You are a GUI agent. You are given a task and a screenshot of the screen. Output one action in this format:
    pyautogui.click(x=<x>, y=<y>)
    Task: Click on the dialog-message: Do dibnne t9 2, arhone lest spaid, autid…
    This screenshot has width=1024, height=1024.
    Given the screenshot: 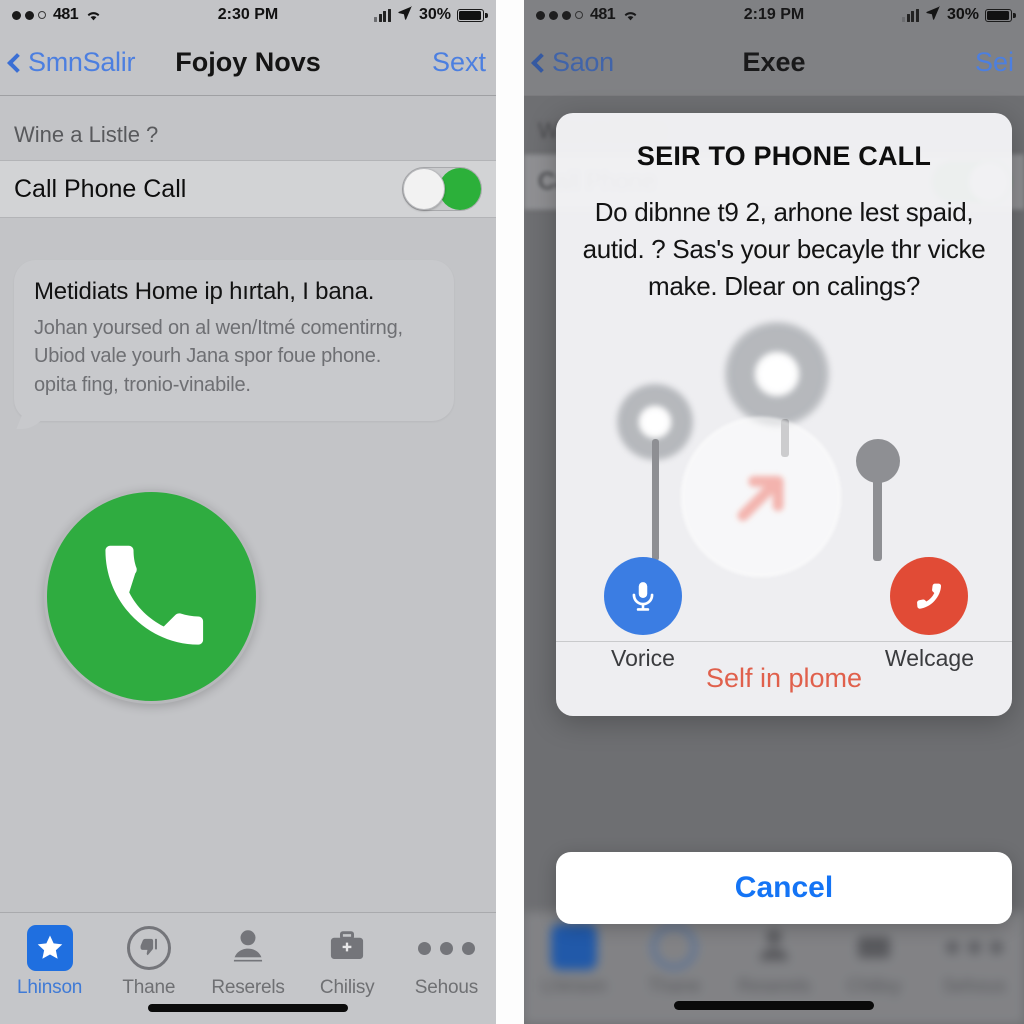 What is the action you would take?
    pyautogui.click(x=784, y=244)
    